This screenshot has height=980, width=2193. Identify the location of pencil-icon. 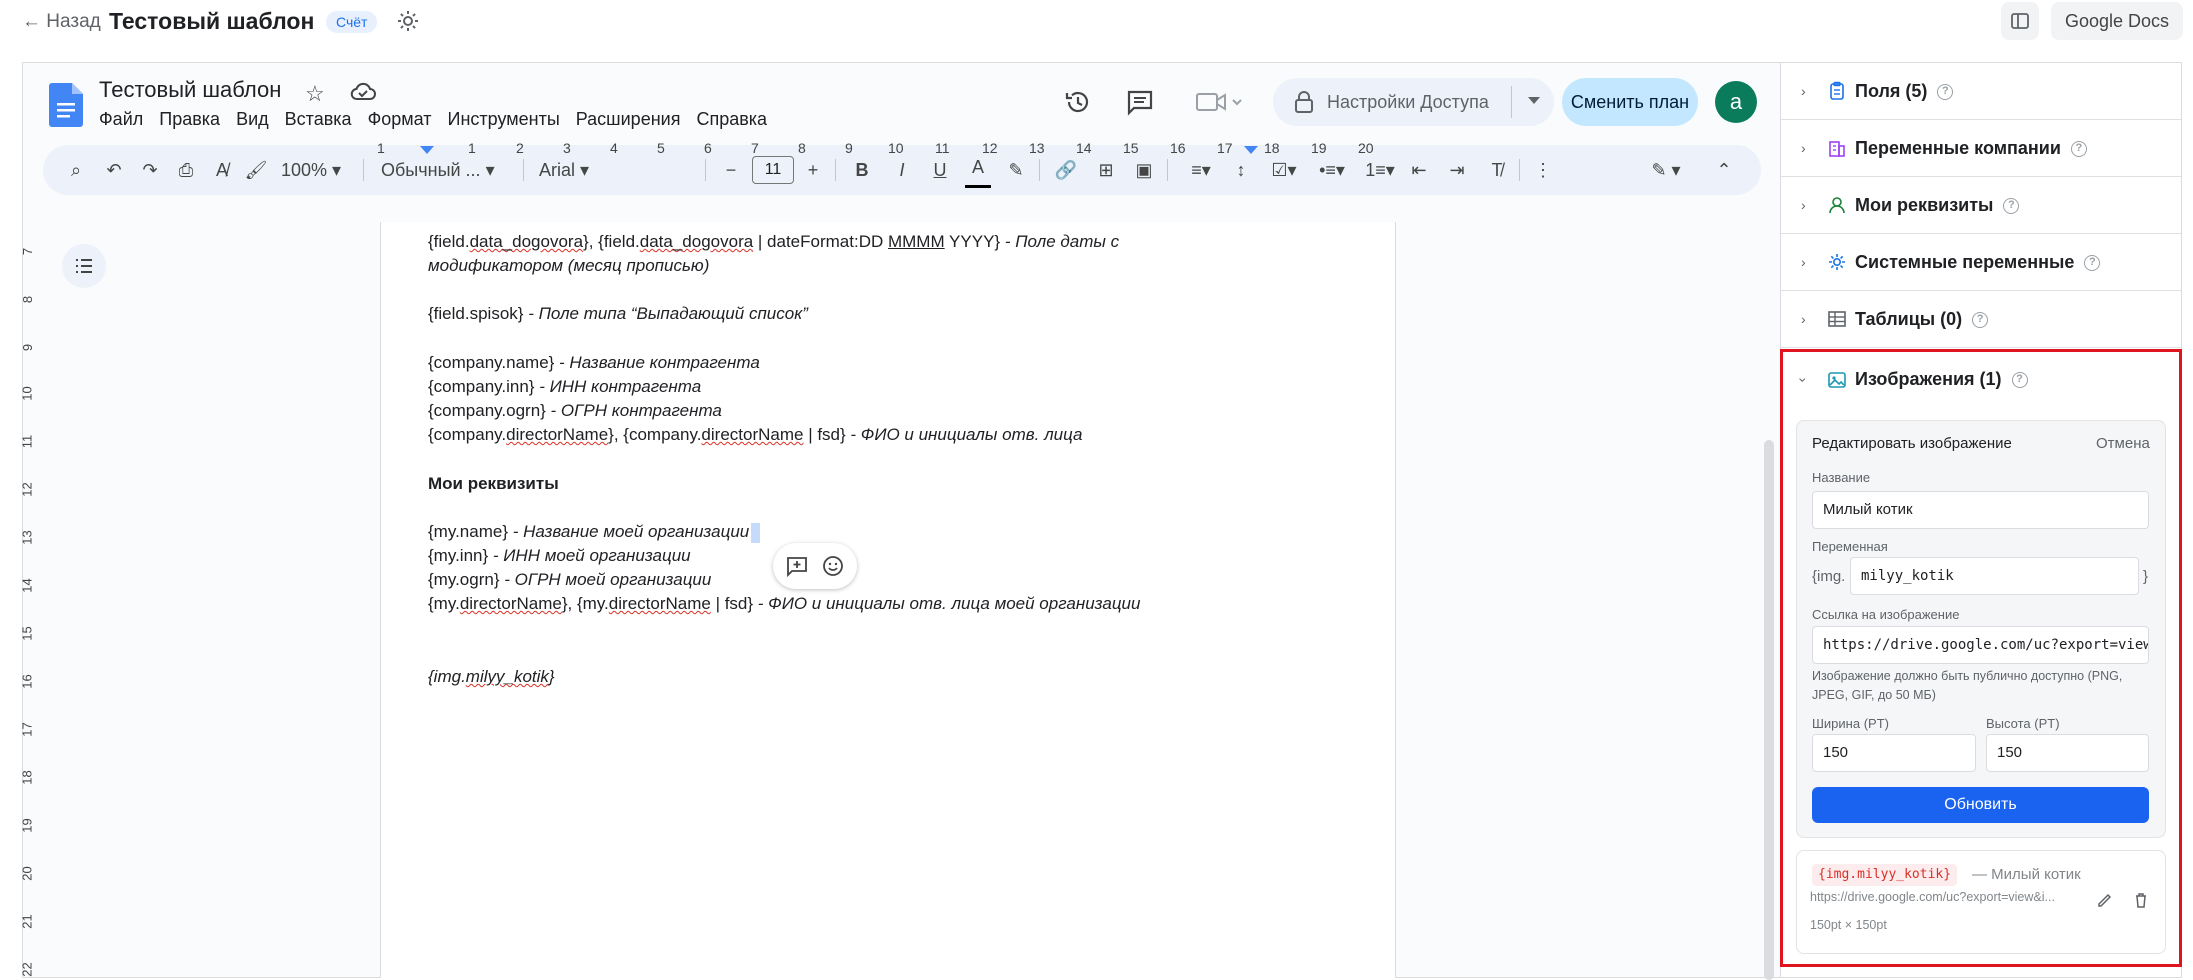
(2105, 900).